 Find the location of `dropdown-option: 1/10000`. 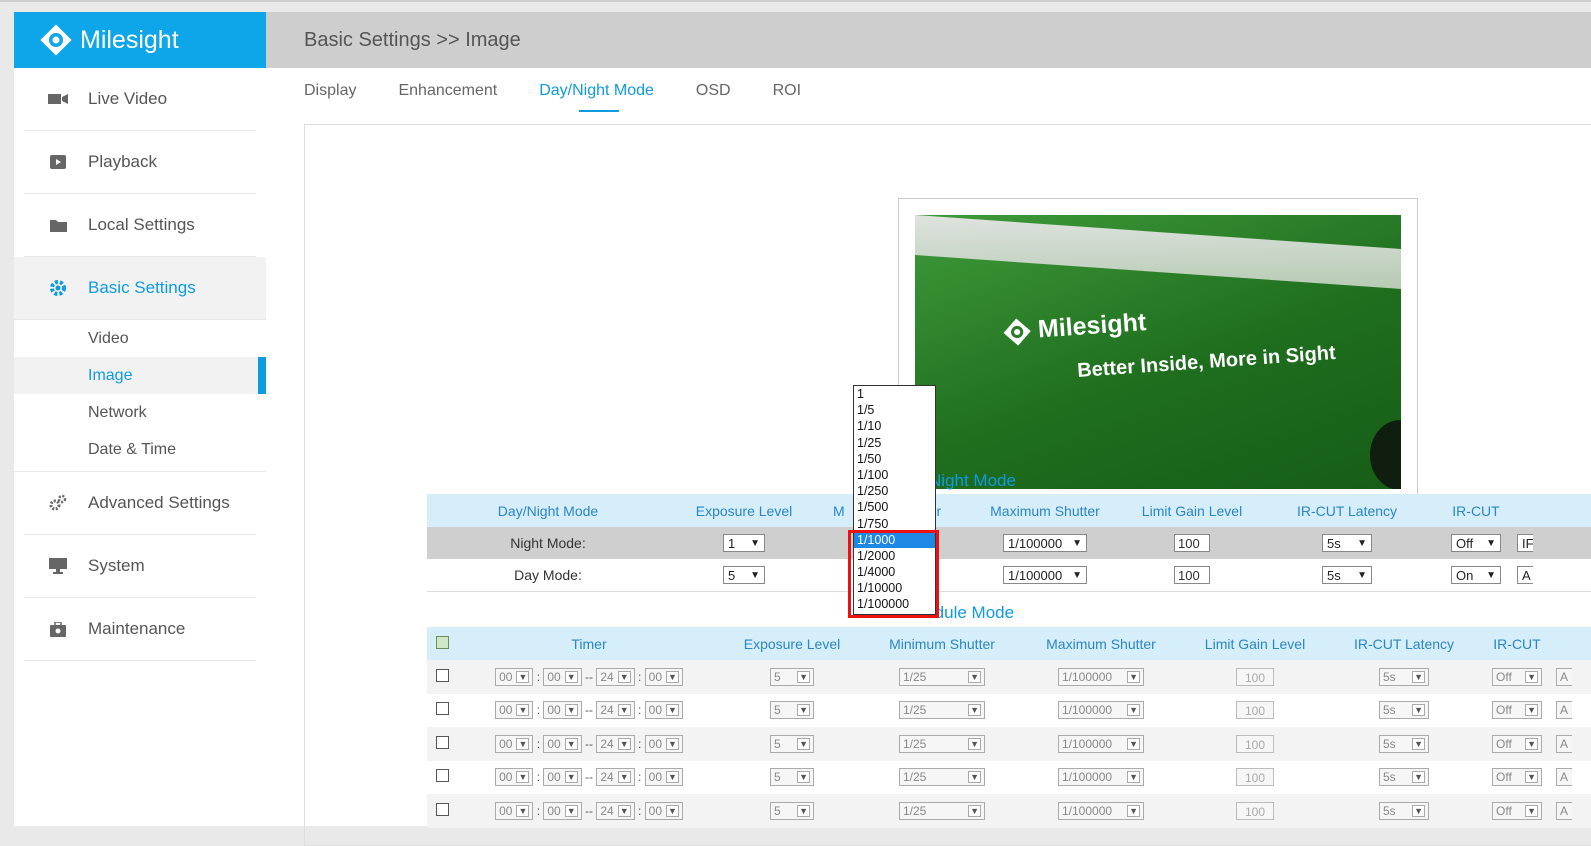

dropdown-option: 1/10000 is located at coordinates (894, 588).